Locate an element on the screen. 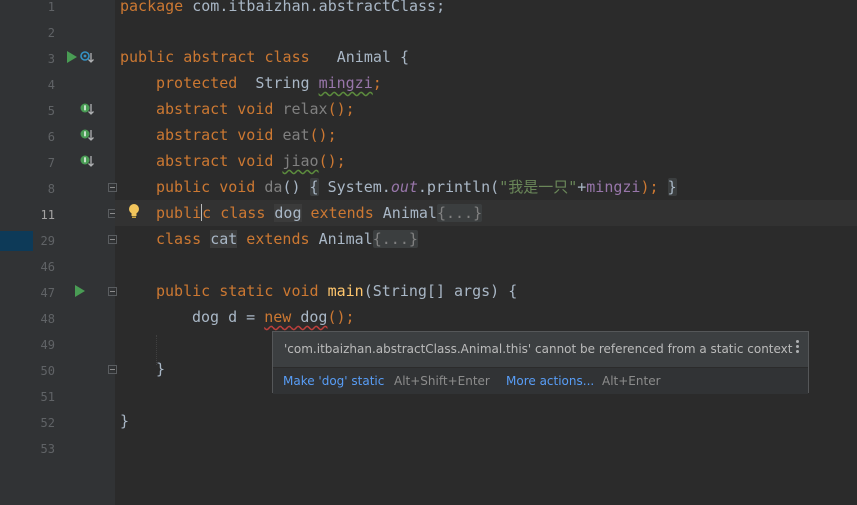  line-number: 53 is located at coordinates (47, 449).